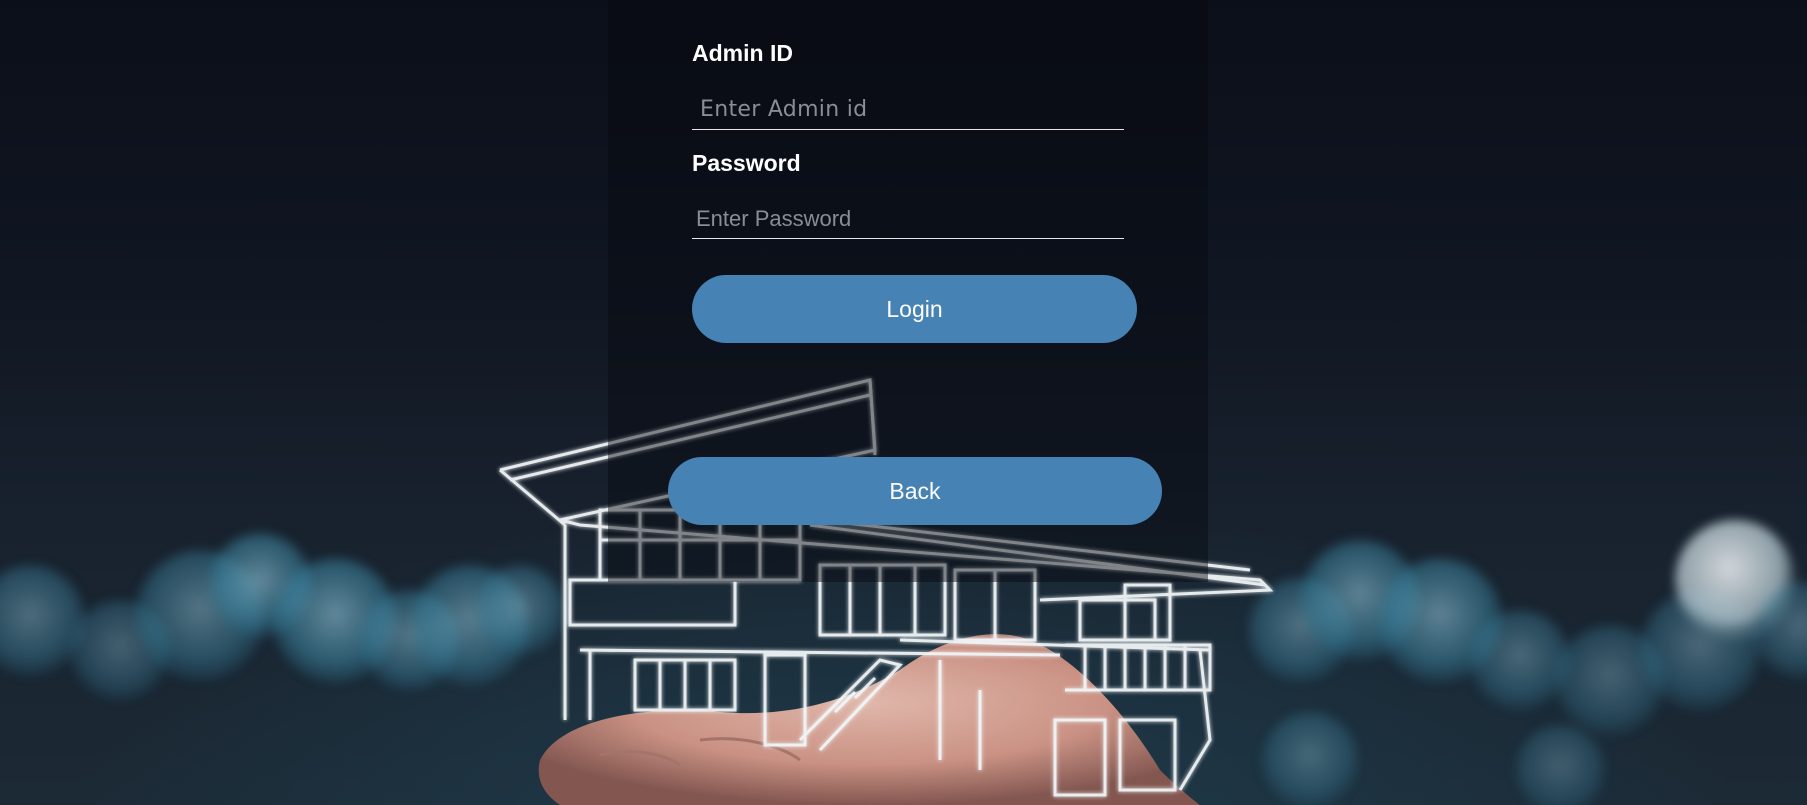 This screenshot has width=1807, height=805. I want to click on back-button: Back, so click(915, 491).